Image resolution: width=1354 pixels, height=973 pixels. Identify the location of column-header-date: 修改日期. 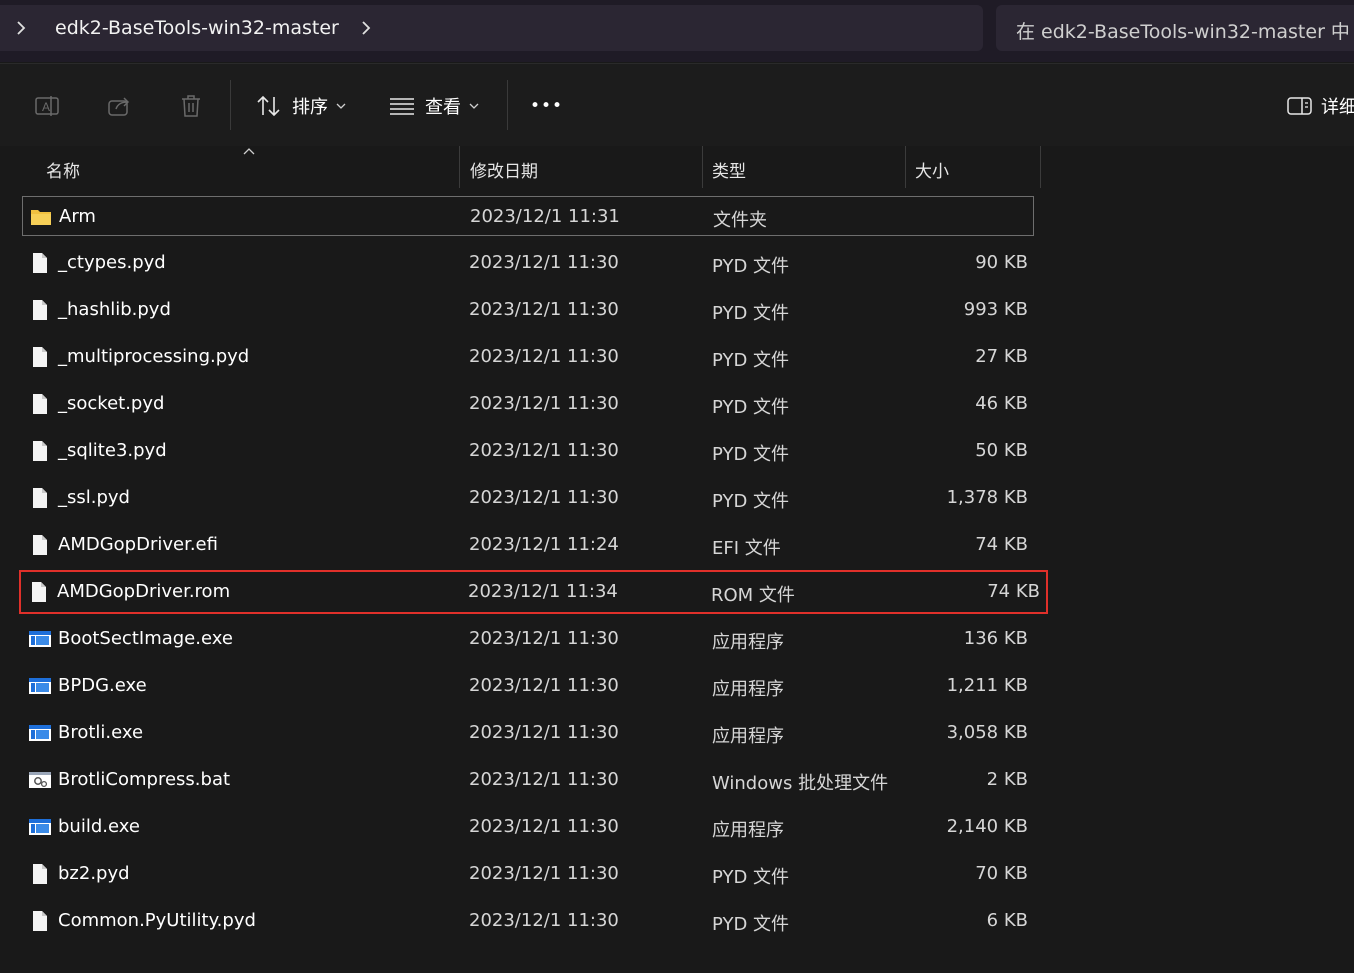
(504, 169).